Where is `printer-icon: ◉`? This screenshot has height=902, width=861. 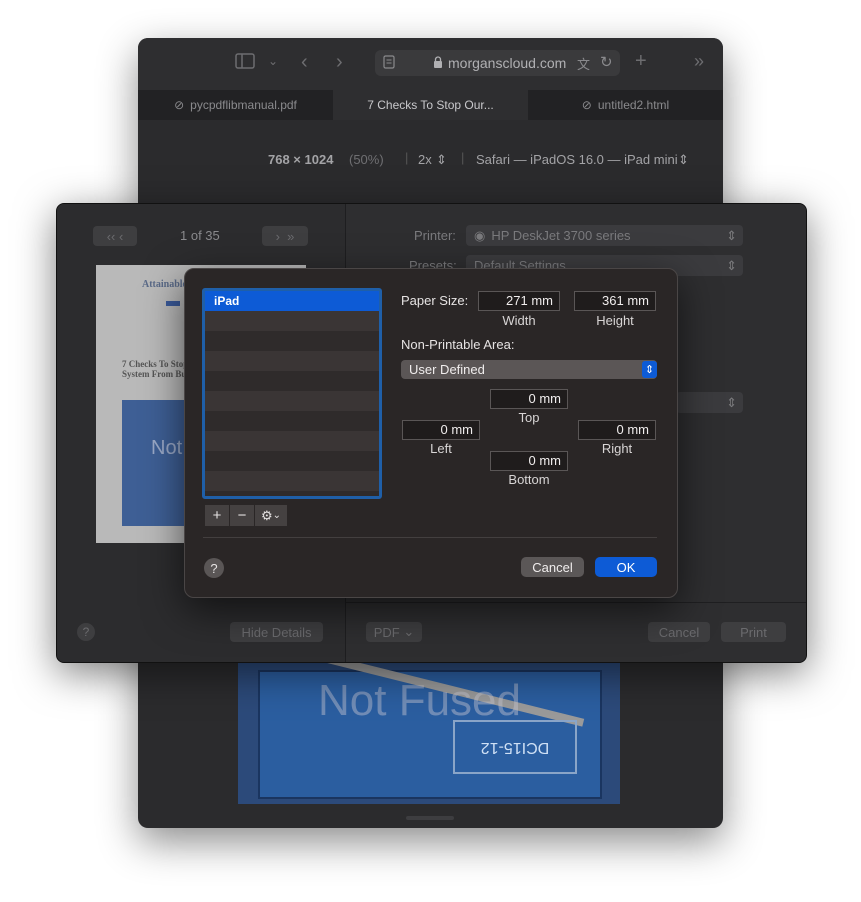
printer-icon: ◉ is located at coordinates (480, 235).